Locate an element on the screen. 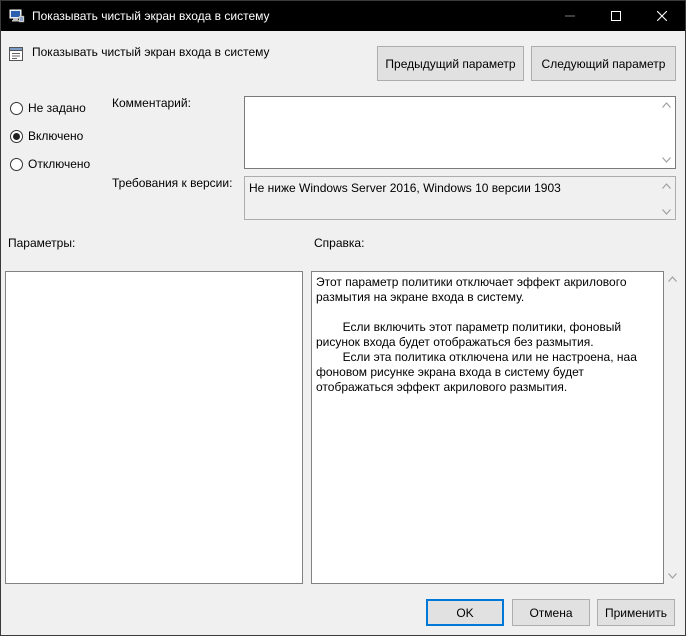  title-bar: Показывать чистый экран входа в систему is located at coordinates (343, 16).